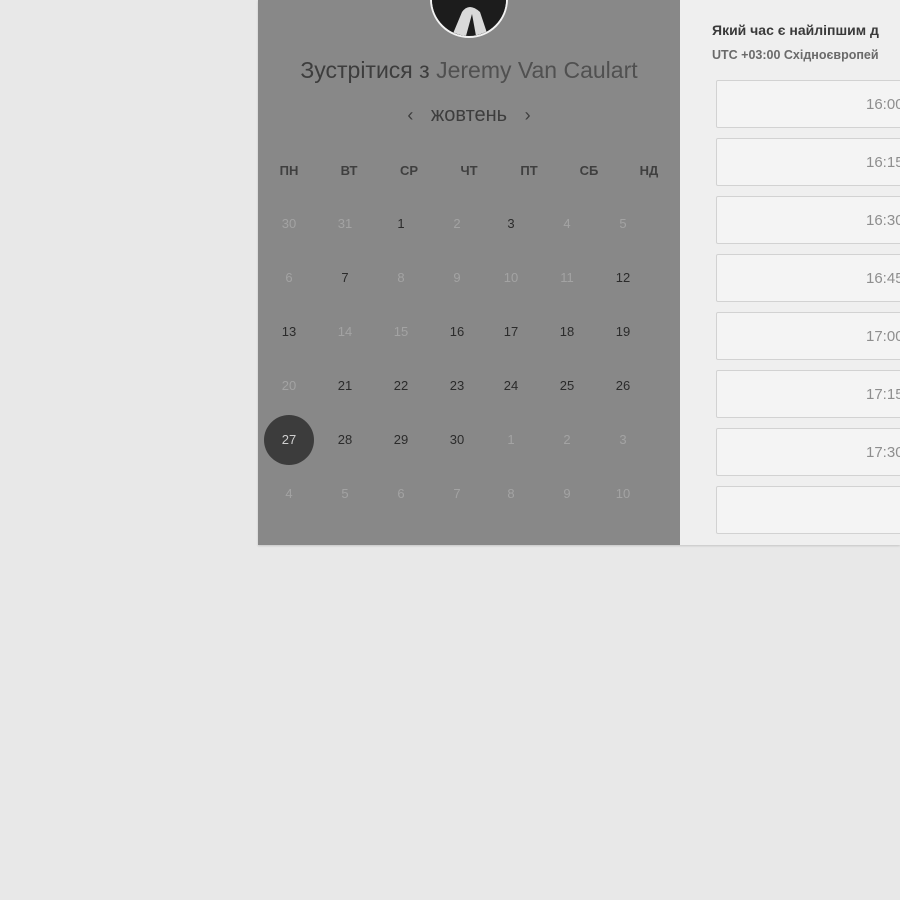 The height and width of the screenshot is (900, 900). I want to click on avatar-image, so click(469, 18).